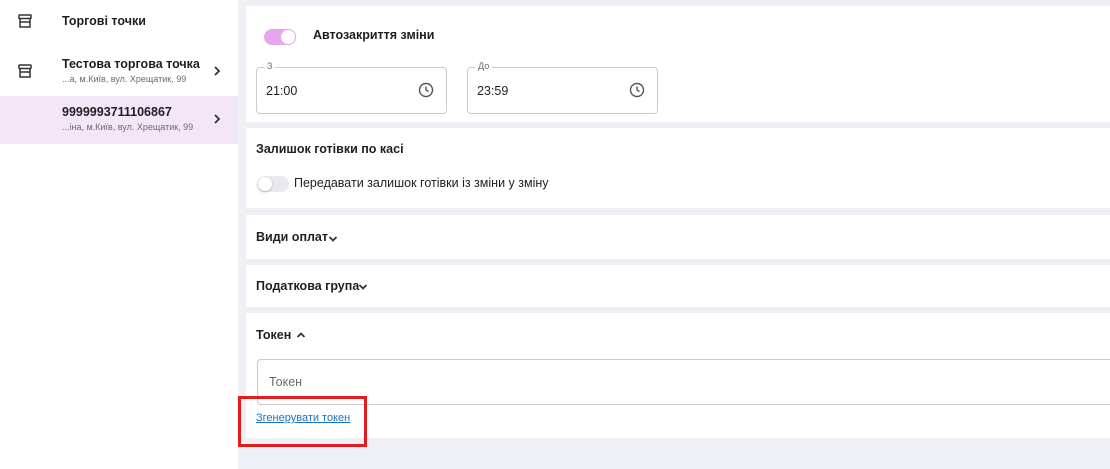  Describe the element at coordinates (301, 335) in the screenshot. I see `chevron-up-icon` at that location.